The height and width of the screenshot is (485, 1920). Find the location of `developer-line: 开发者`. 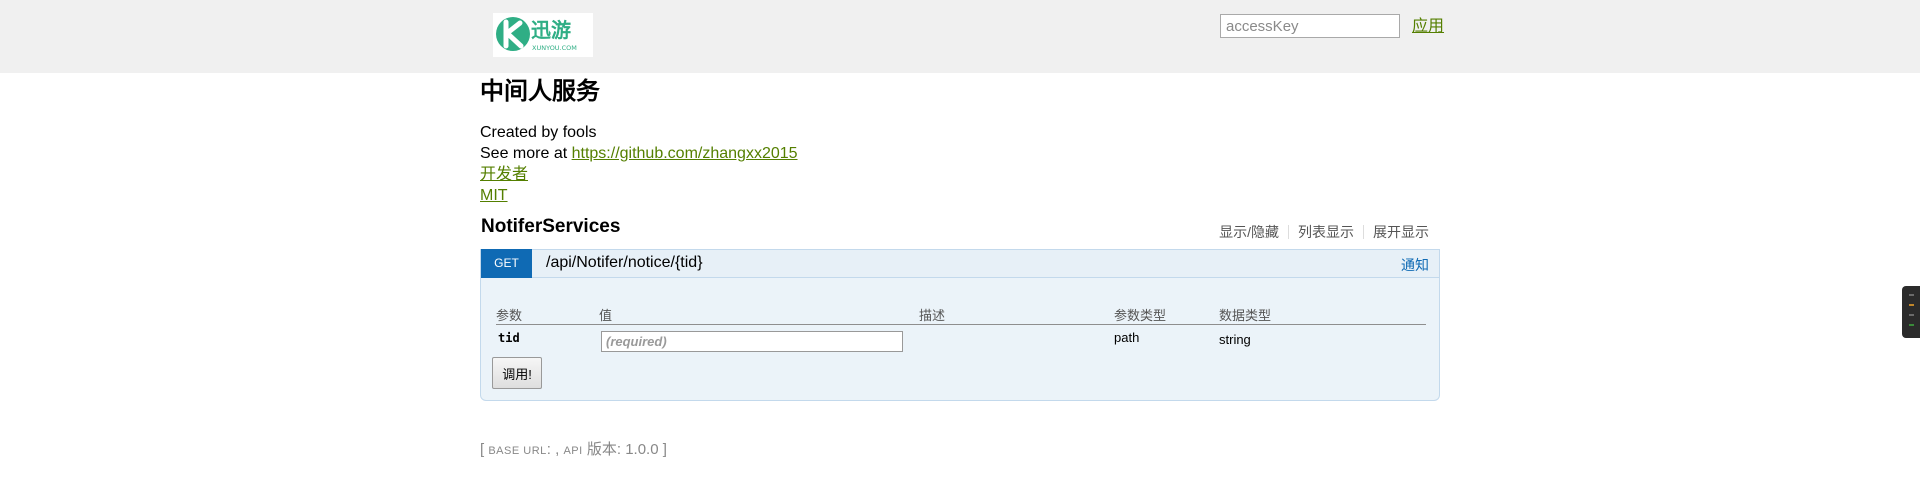

developer-line: 开发者 is located at coordinates (504, 174).